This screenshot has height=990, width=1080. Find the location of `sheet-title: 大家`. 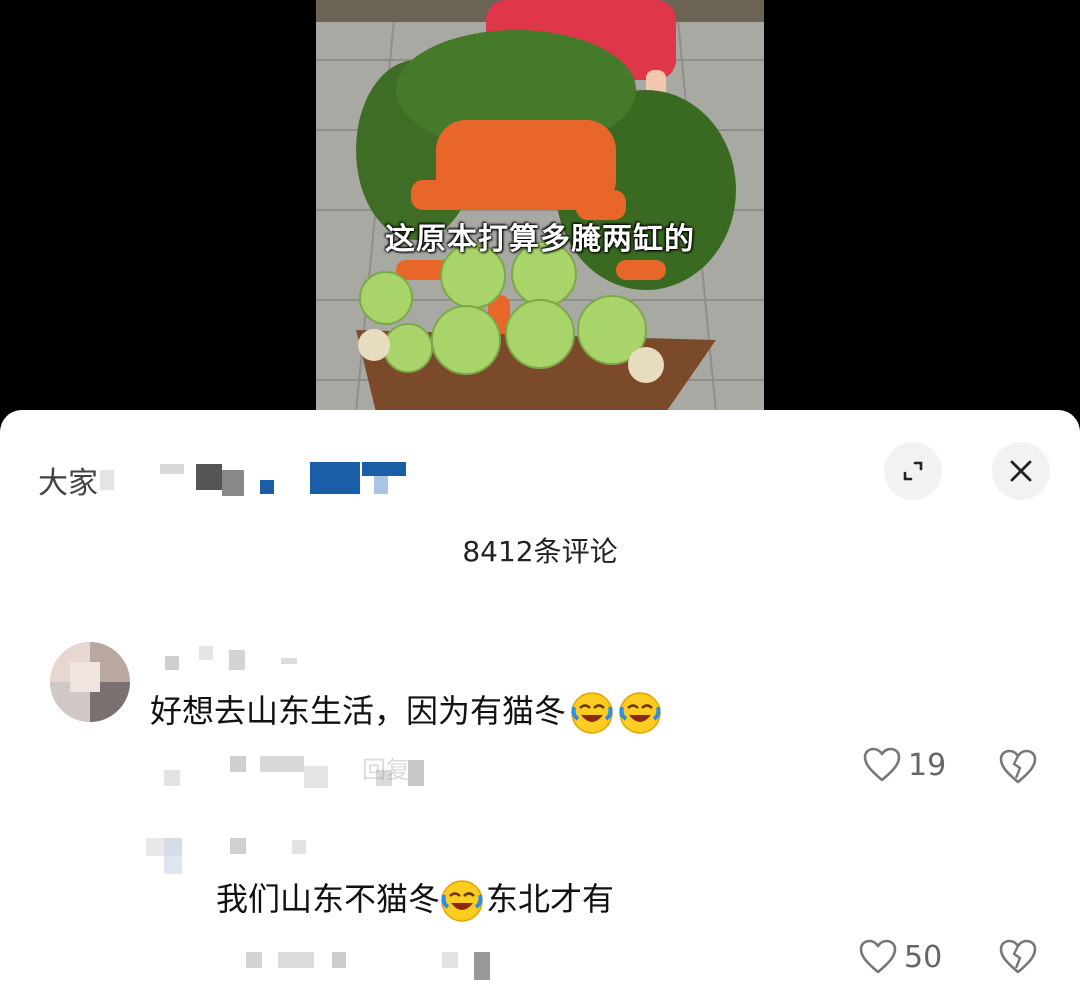

sheet-title: 大家 is located at coordinates (68, 480).